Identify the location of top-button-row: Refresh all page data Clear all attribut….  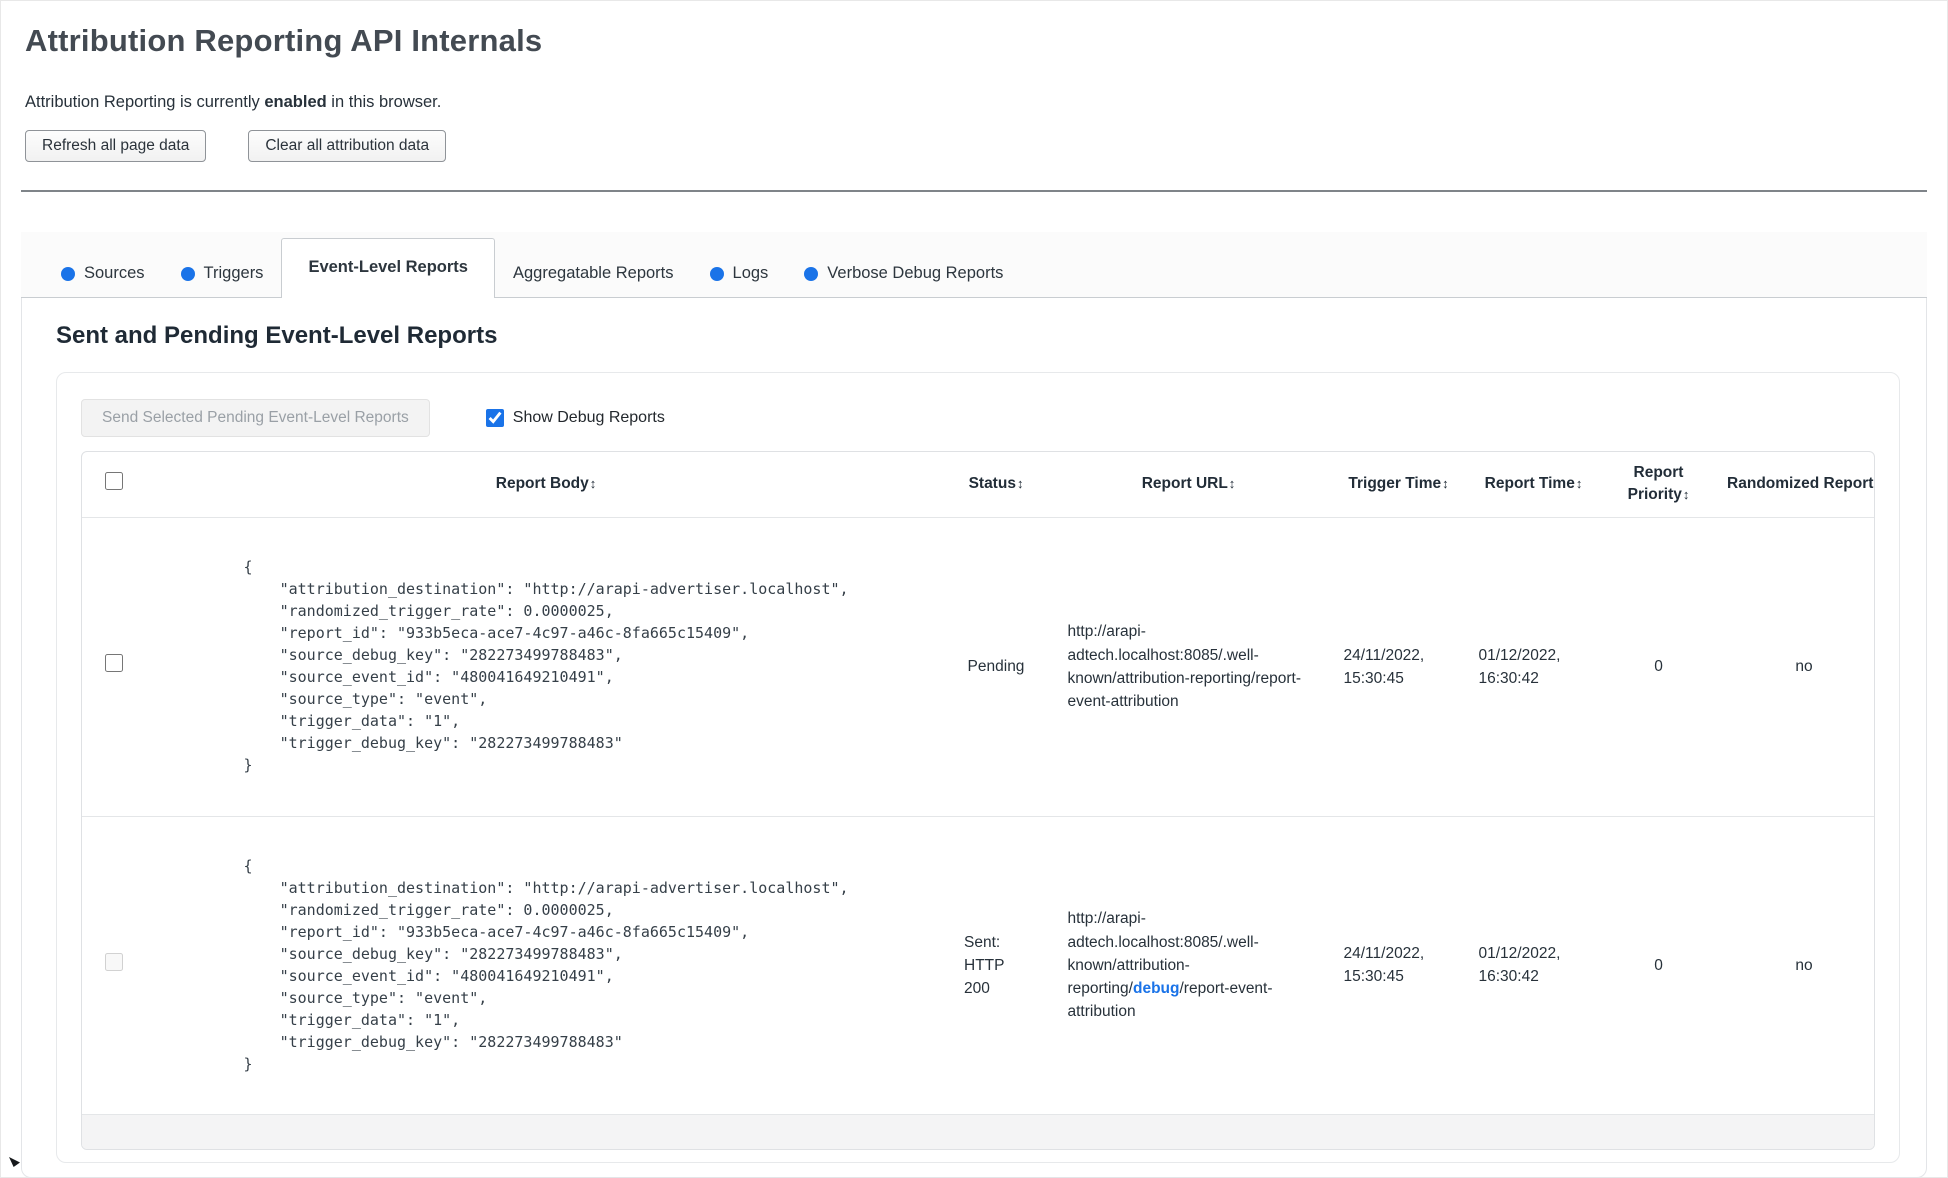
(974, 146).